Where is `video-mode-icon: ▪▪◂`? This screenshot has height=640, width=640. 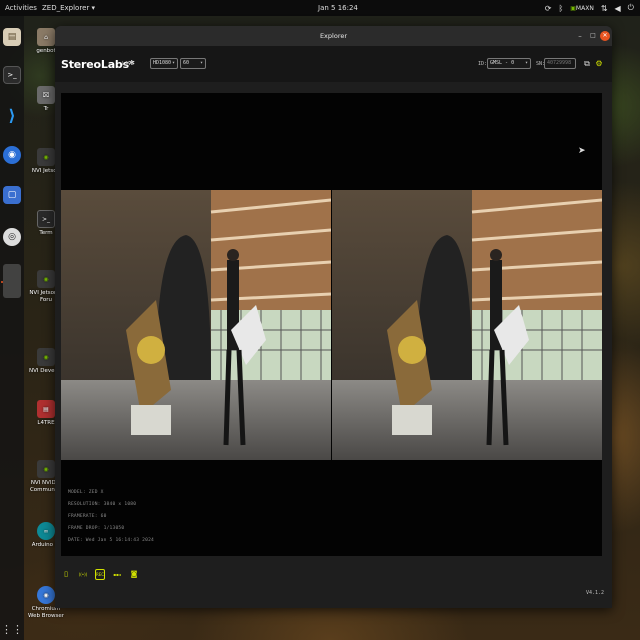 video-mode-icon: ▪▪◂ is located at coordinates (117, 574).